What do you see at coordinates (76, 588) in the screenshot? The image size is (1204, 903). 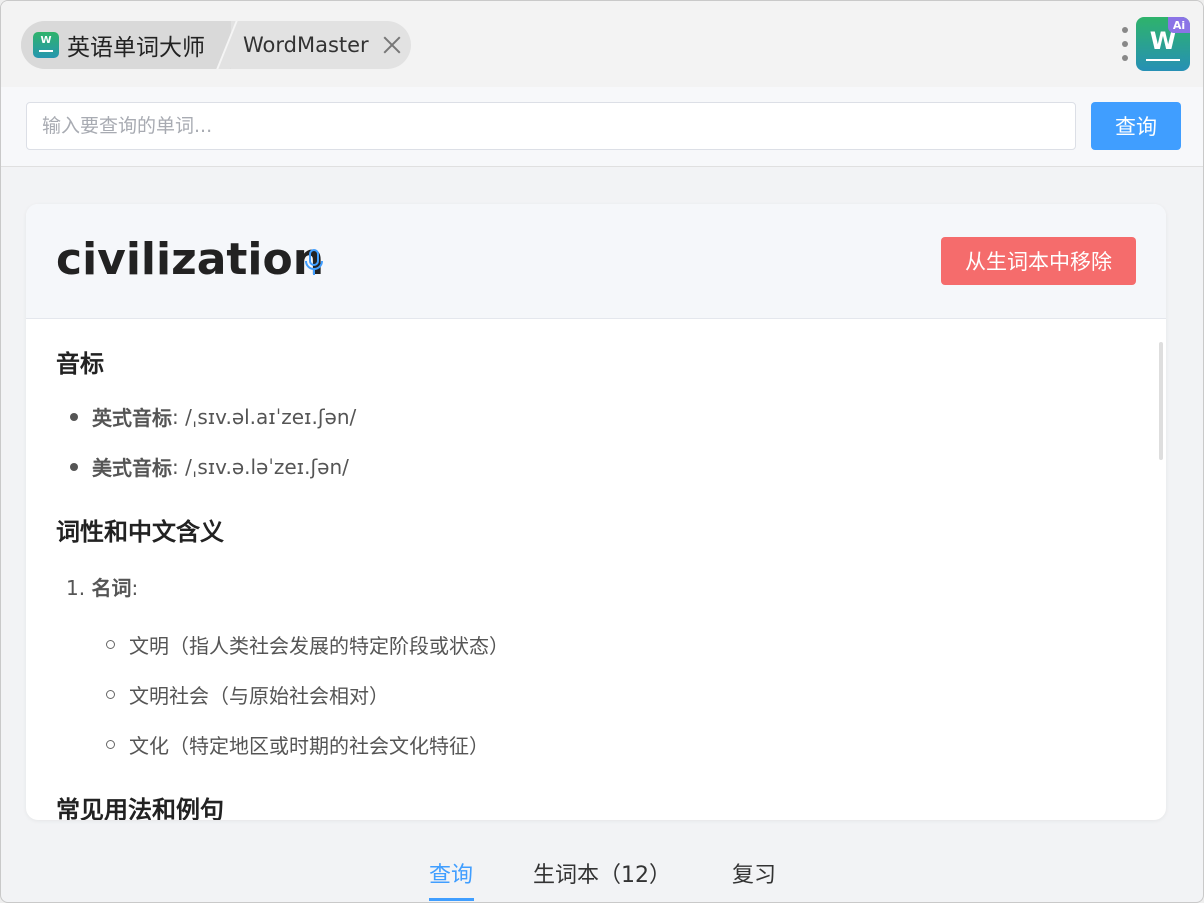 I see `pos-number: 1.` at bounding box center [76, 588].